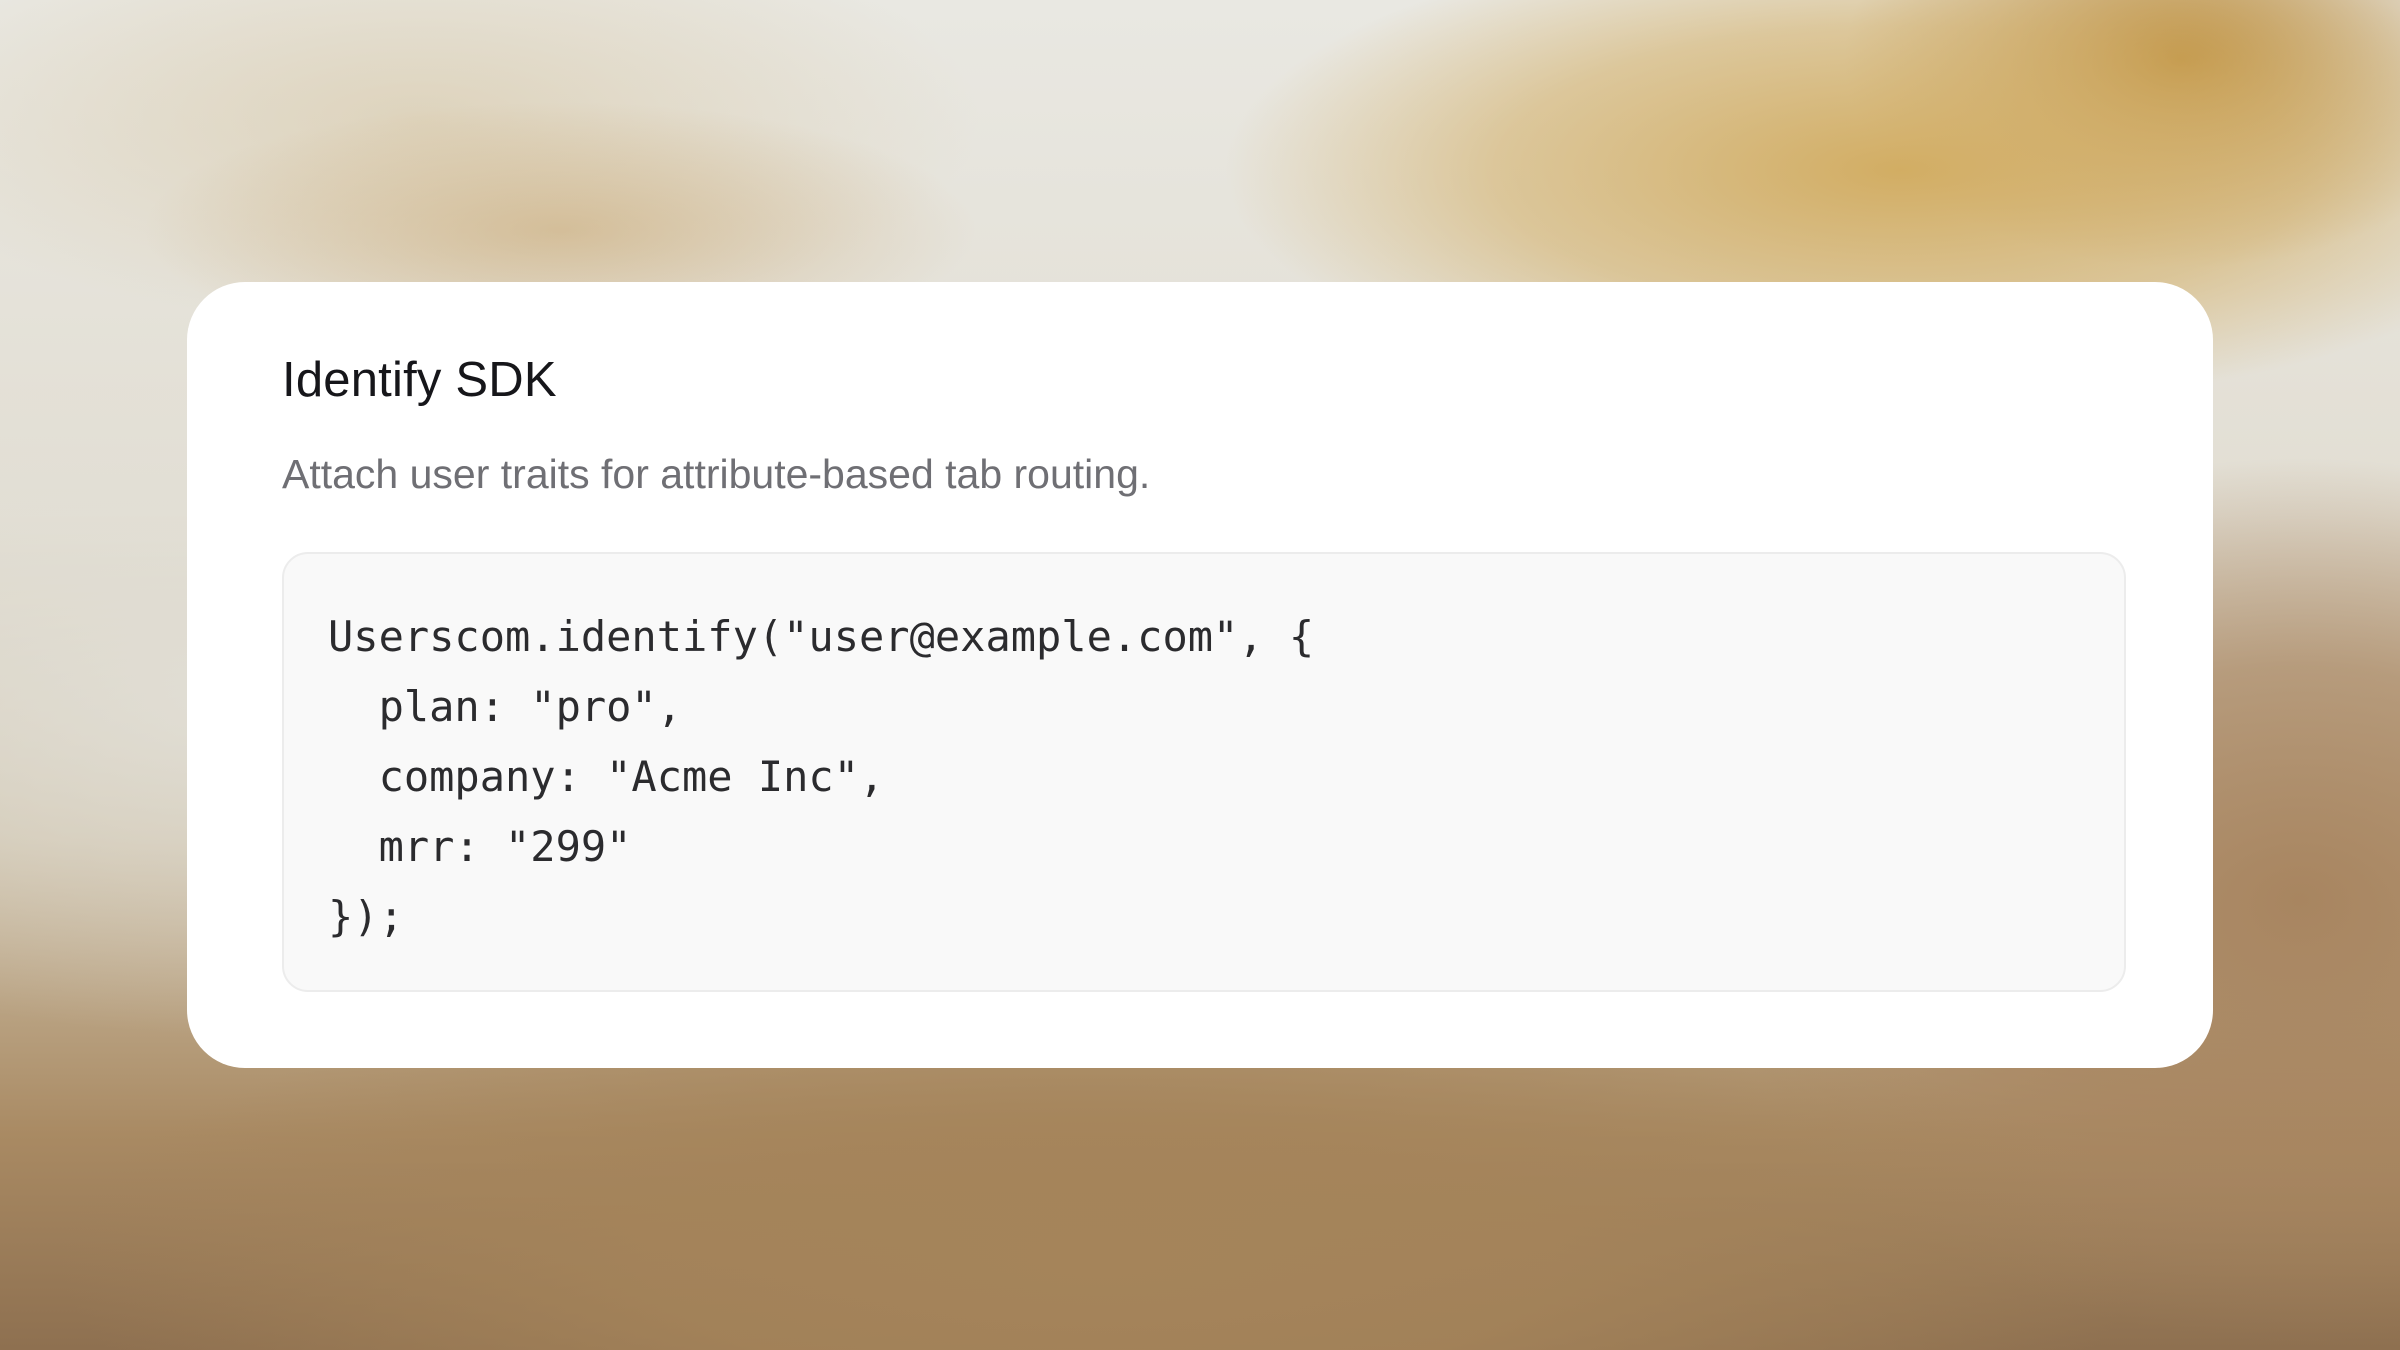 Image resolution: width=2400 pixels, height=1350 pixels. I want to click on code-line: mrr: "299", so click(480, 846).